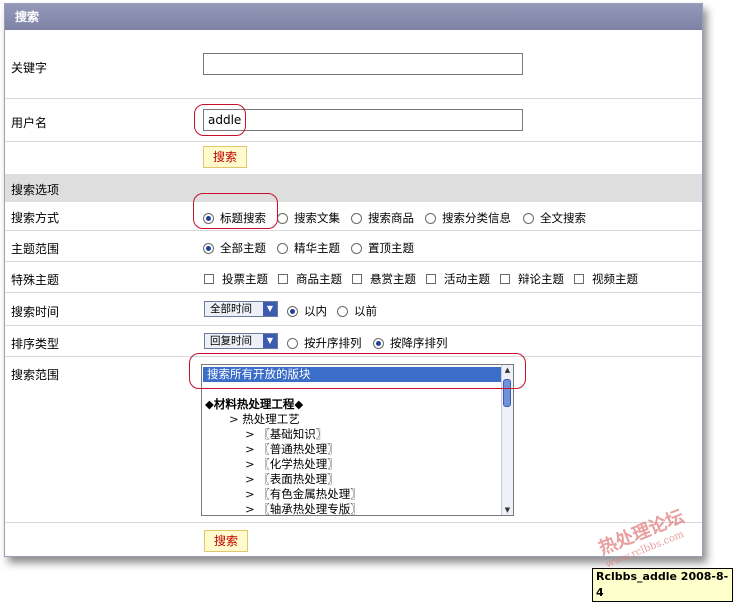 The height and width of the screenshot is (602, 733). Describe the element at coordinates (363, 120) in the screenshot. I see `username-input: addle` at that location.